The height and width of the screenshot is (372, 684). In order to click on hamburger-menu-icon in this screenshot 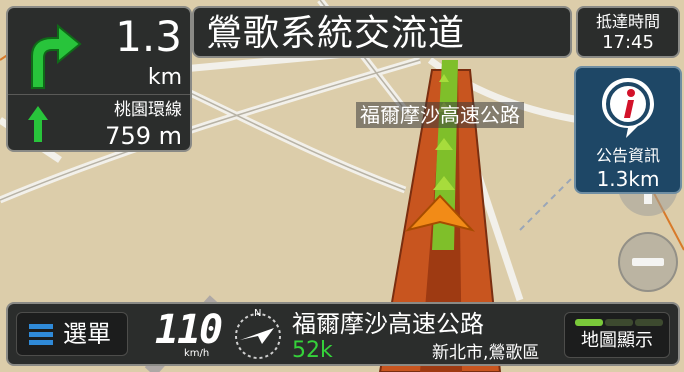, I will do `click(41, 334)`.